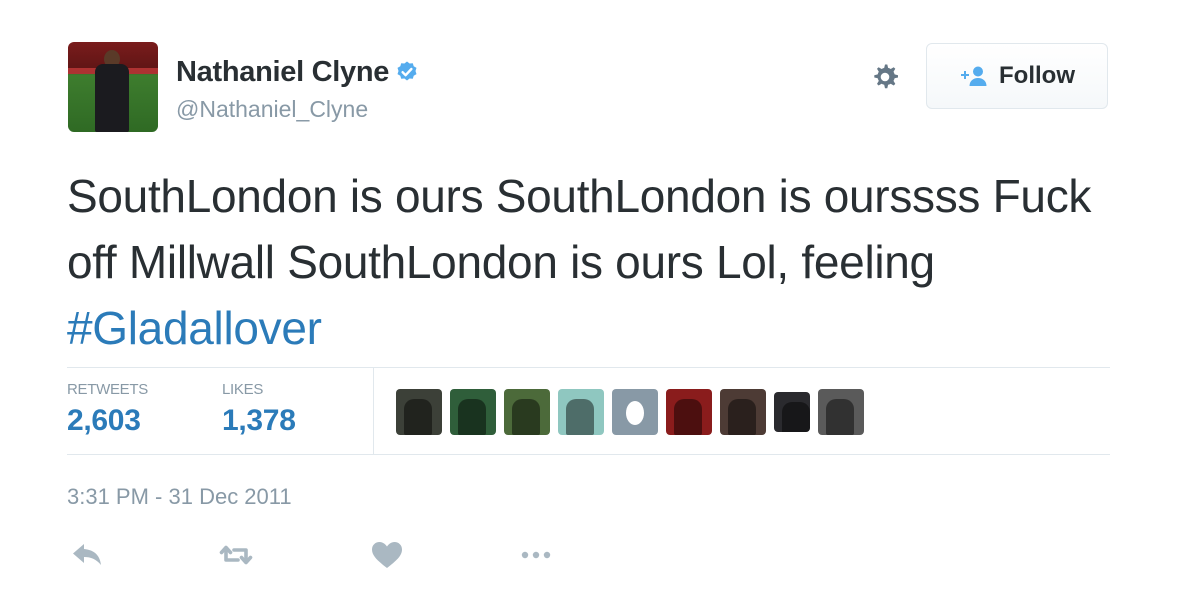  I want to click on hashtag-link: #Gladallover, so click(194, 328).